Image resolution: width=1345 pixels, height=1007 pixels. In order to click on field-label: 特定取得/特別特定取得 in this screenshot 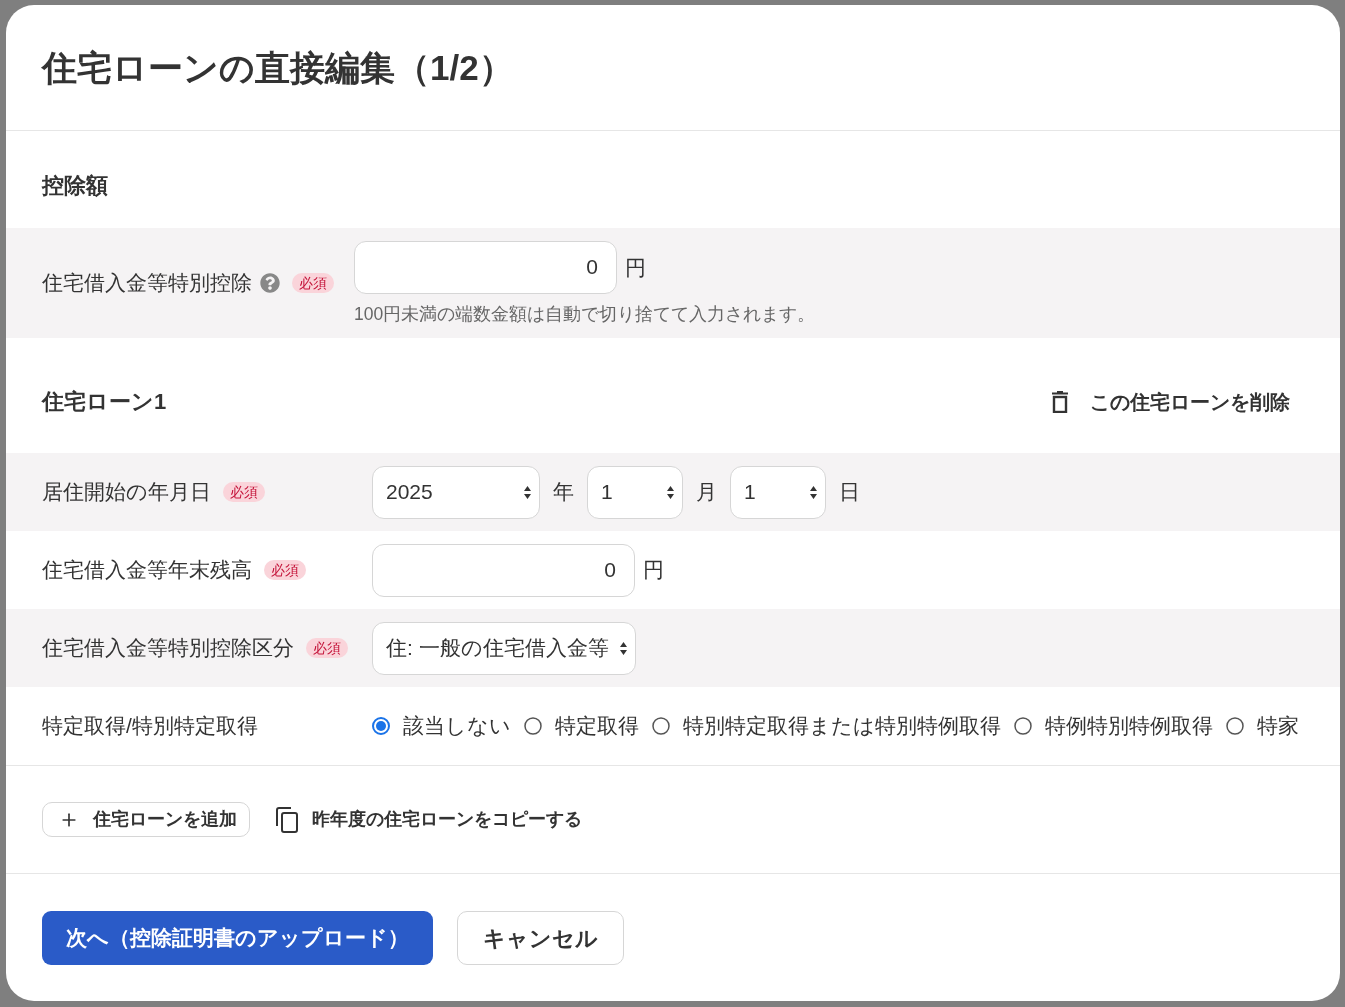, I will do `click(150, 726)`.